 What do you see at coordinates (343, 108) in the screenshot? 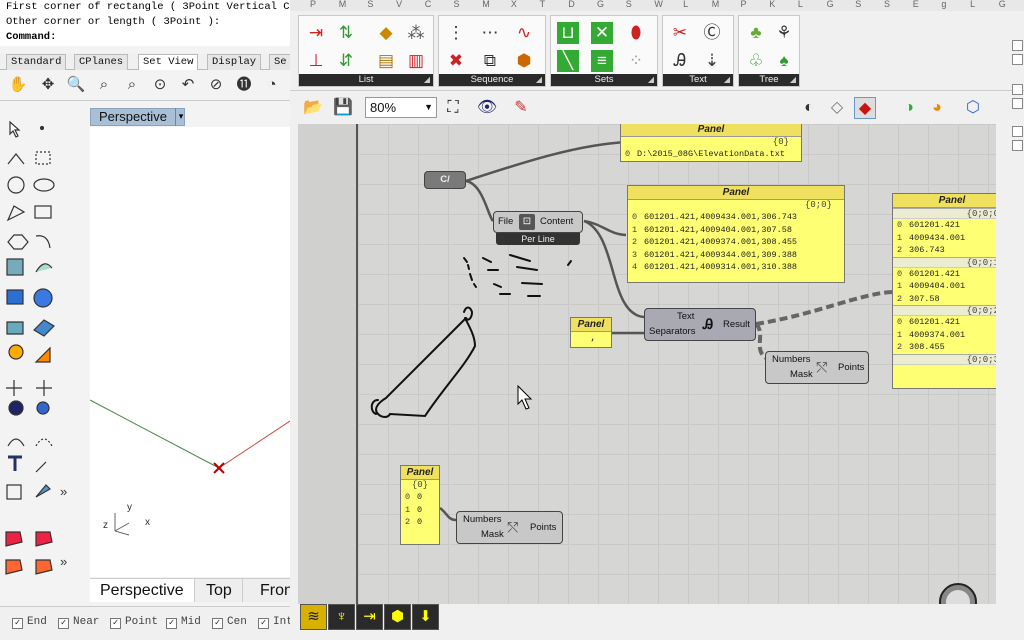
I see `save-icon: 💾` at bounding box center [343, 108].